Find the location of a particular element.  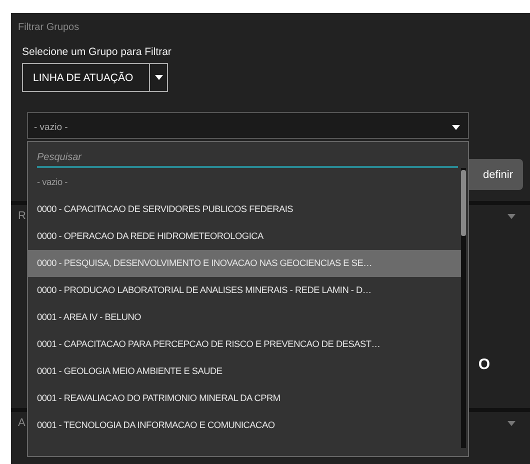

search-field: Pesquisar is located at coordinates (247, 158).